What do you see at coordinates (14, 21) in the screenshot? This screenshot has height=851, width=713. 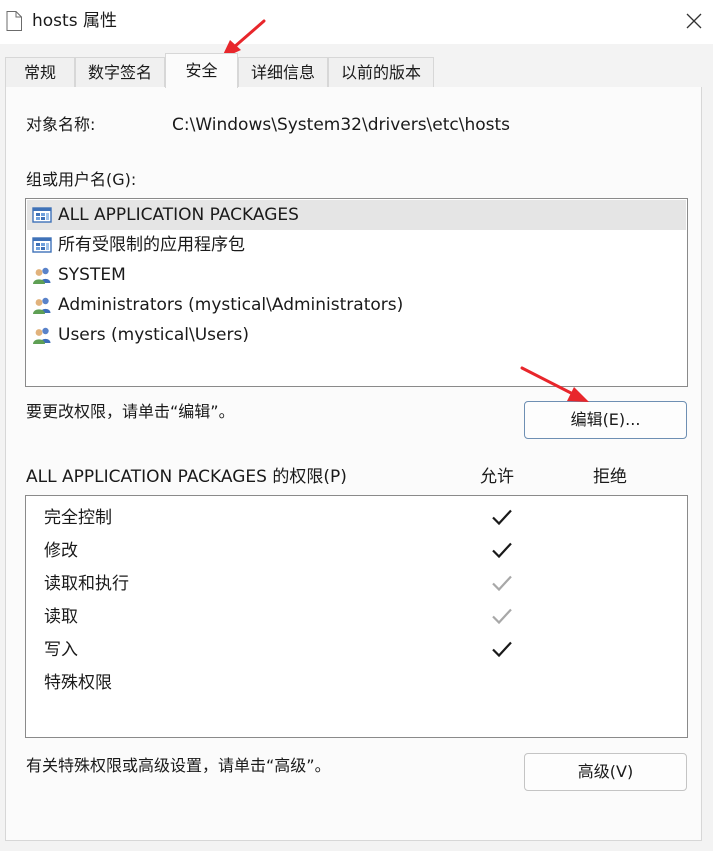 I see `document-icon` at bounding box center [14, 21].